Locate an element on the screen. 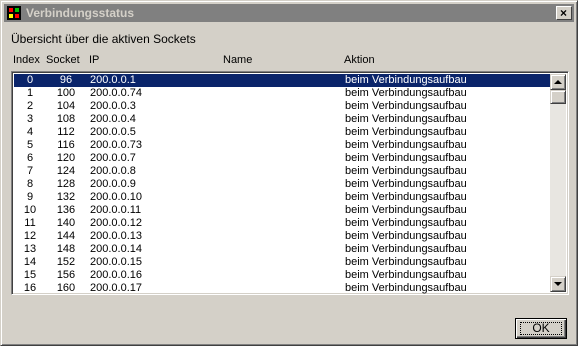 The image size is (578, 346). cell-index: 5 is located at coordinates (30, 145).